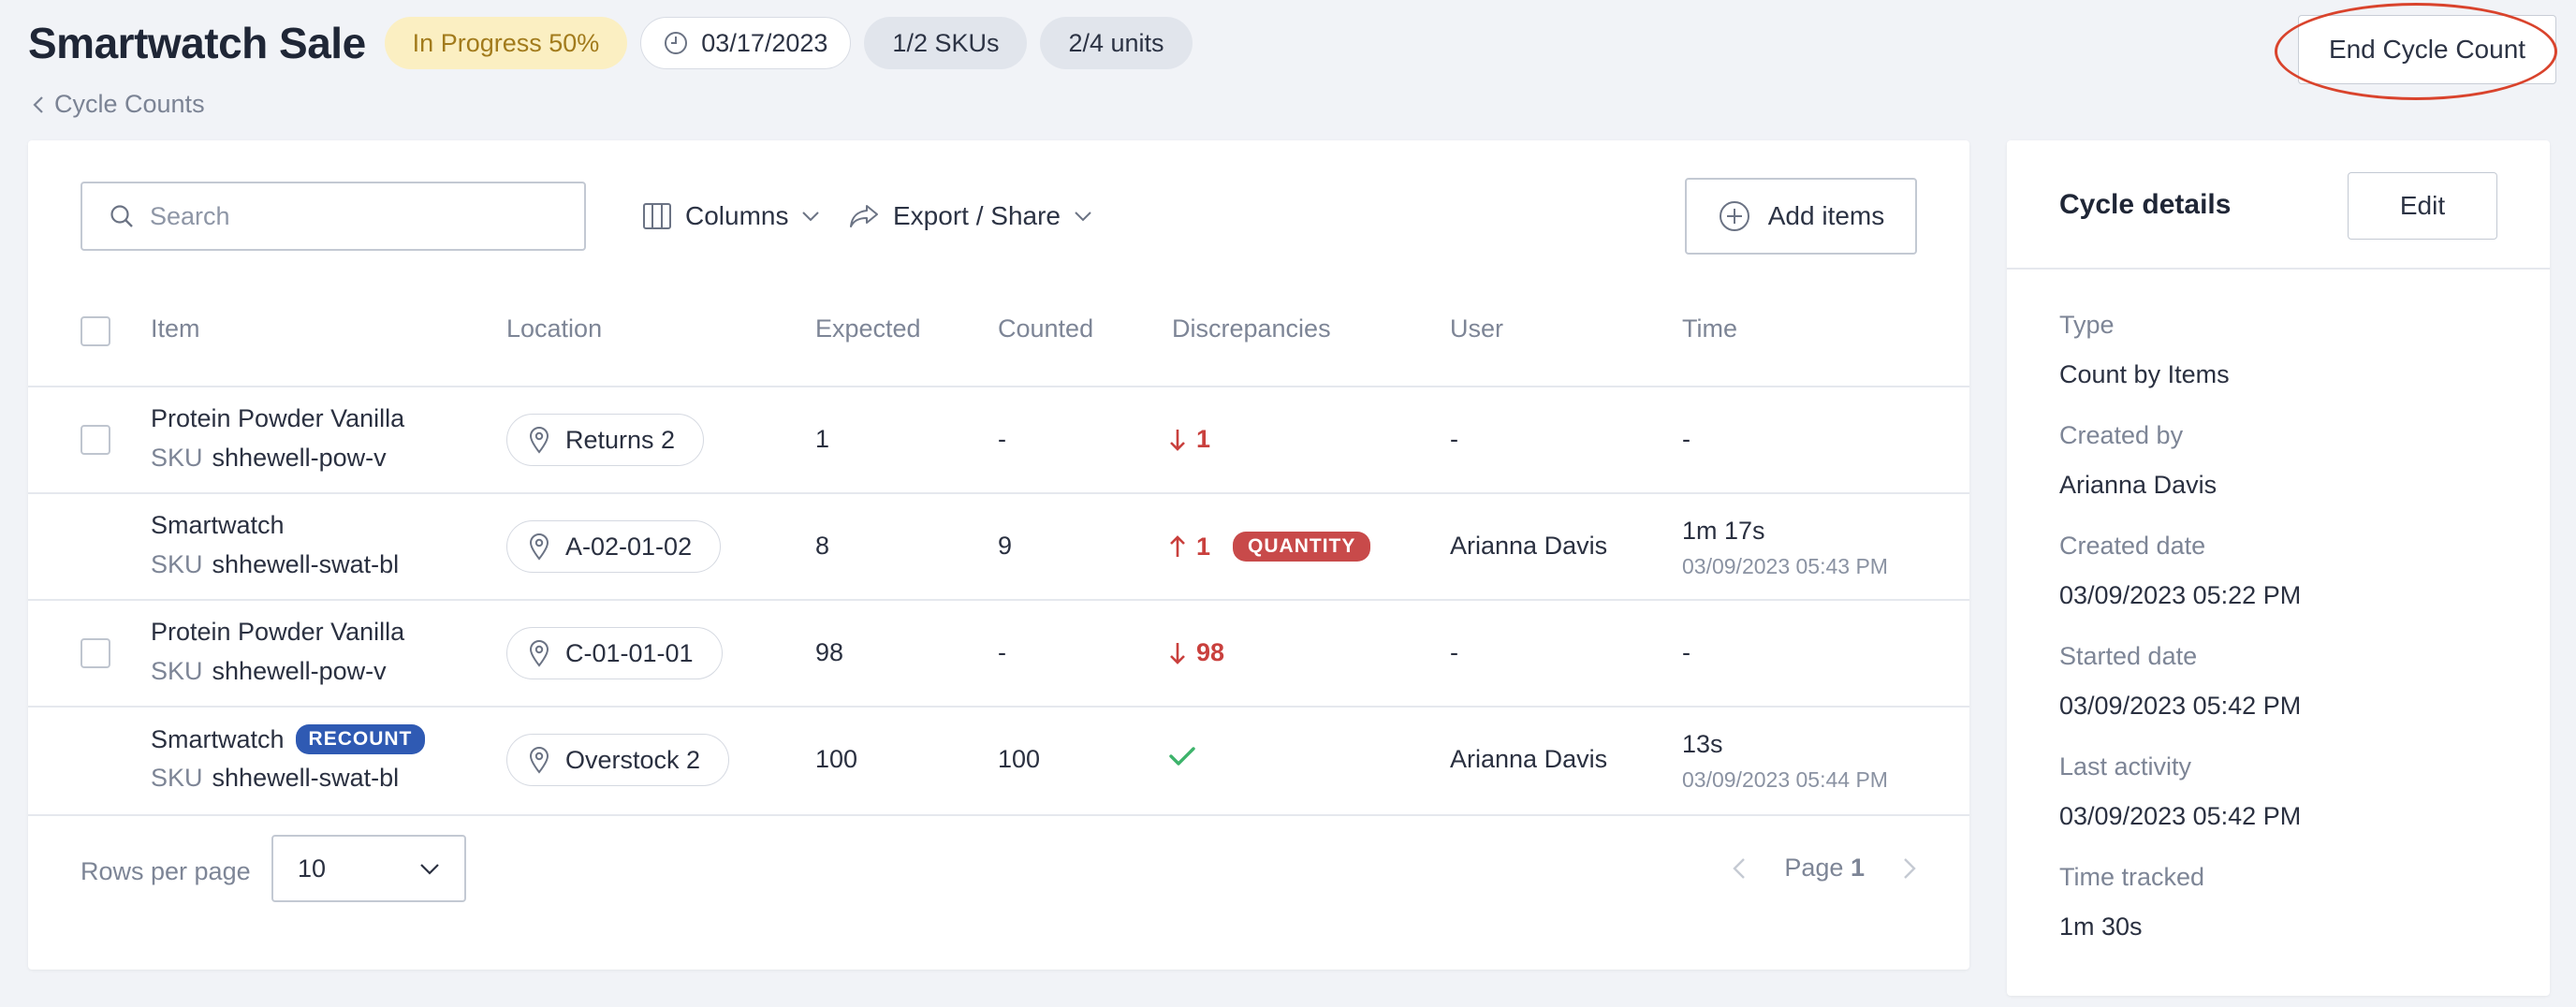 This screenshot has height=1007, width=2576. What do you see at coordinates (1801, 216) in the screenshot?
I see `add-items-button: Add items` at bounding box center [1801, 216].